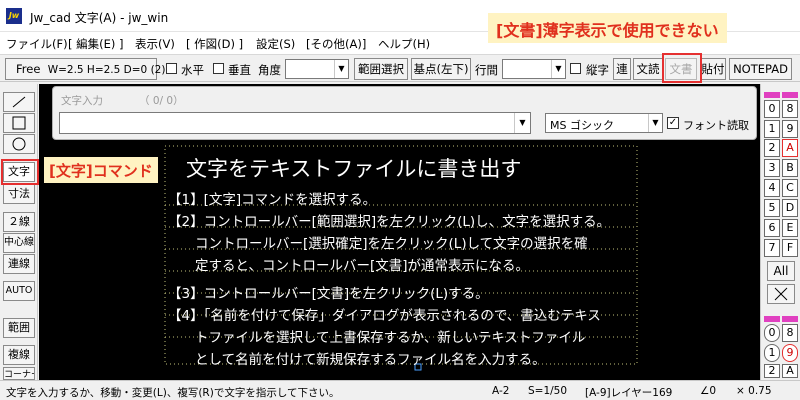  I want to click on parallel-line-tool-button: 複線, so click(19, 355).